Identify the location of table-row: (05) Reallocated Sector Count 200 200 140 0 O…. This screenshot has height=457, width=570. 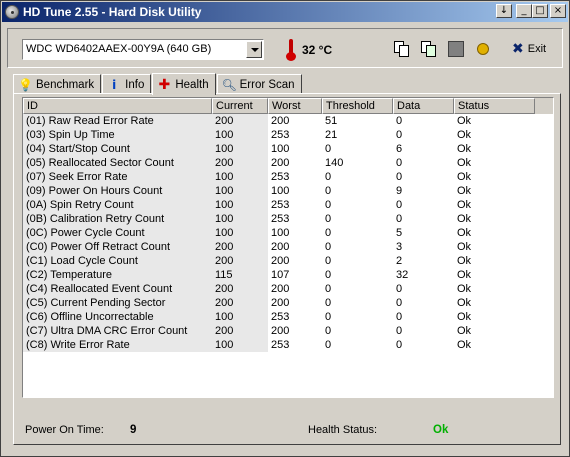
(288, 163).